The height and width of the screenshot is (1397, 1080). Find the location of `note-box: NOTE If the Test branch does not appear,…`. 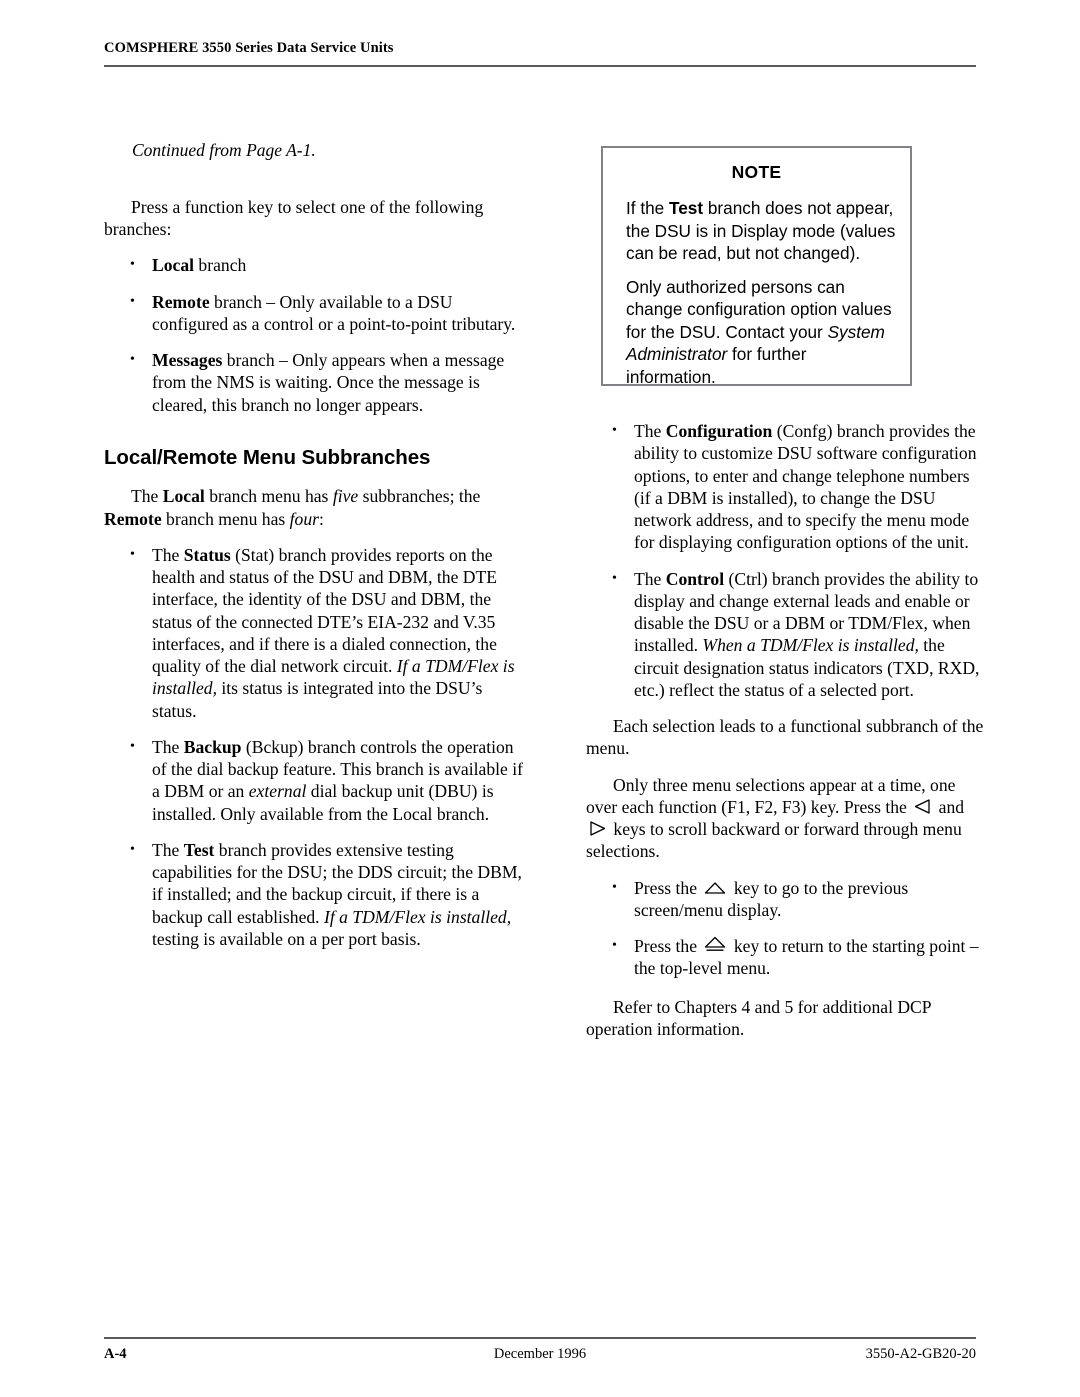

note-box: NOTE If the Test branch does not appear,… is located at coordinates (756, 267).